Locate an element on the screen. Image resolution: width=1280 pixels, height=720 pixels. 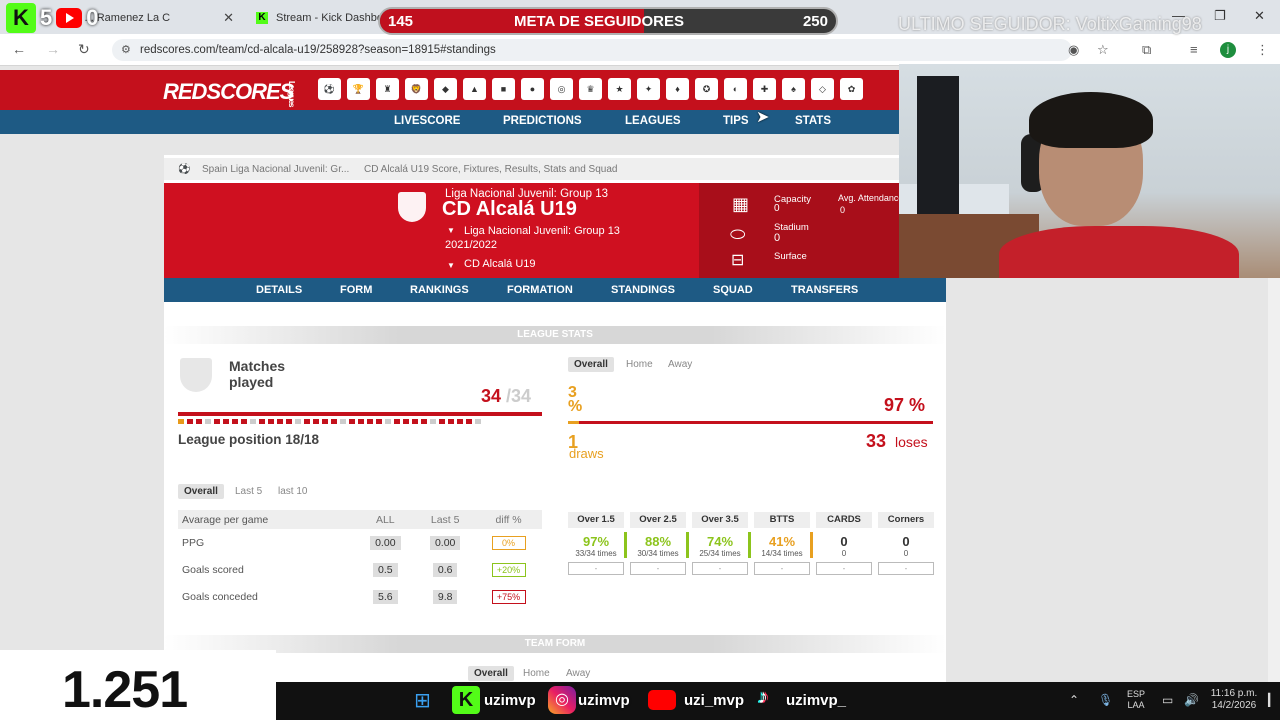
over-stat-label: Over 3.5 is located at coordinates (720, 520).